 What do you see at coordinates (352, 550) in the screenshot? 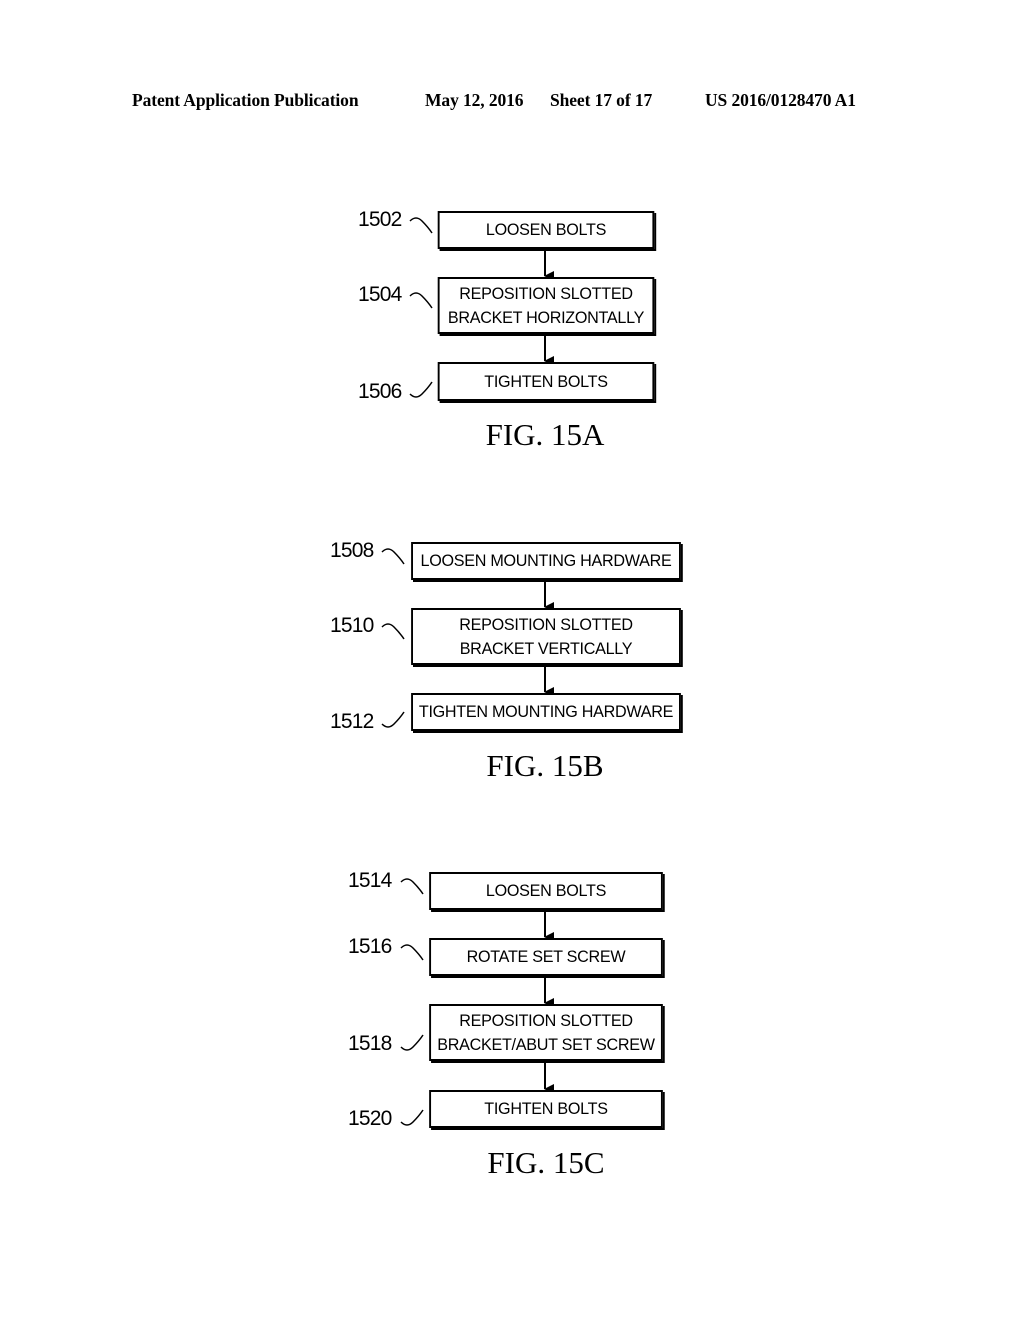
I see `step-ref: 1508` at bounding box center [352, 550].